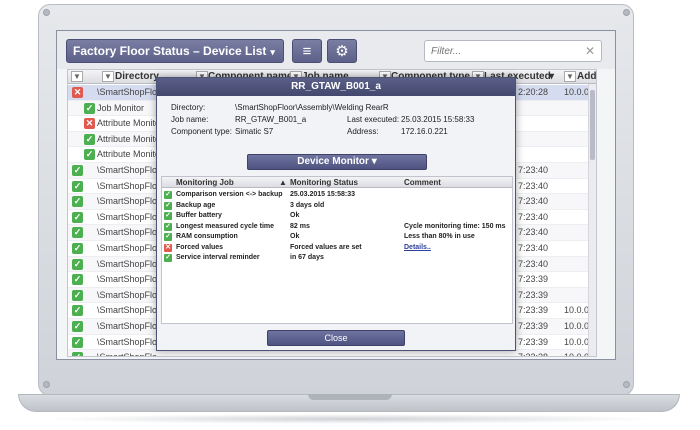 The image size is (700, 430). I want to click on table-row: ✓\SmartShopFlo7:23:3810.0.0.2, so click(332, 353).